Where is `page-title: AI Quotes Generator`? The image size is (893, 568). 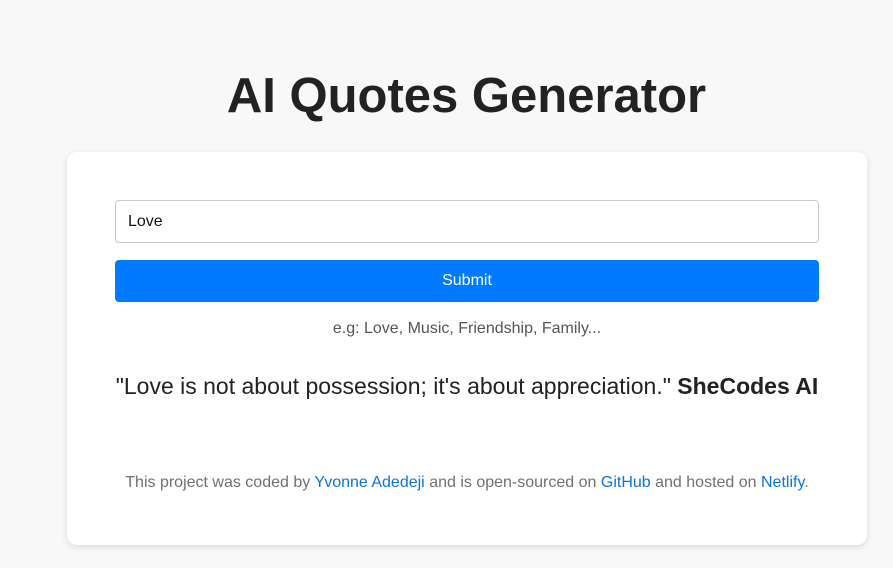
page-title: AI Quotes Generator is located at coordinates (466, 96).